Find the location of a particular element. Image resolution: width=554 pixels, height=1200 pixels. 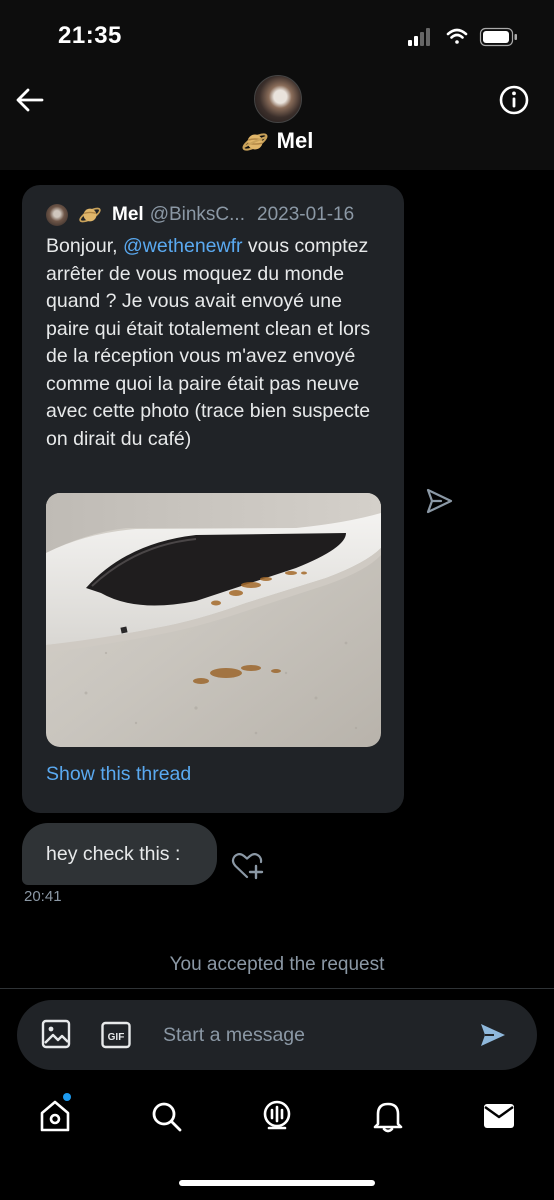

wifi-icon is located at coordinates (457, 36).